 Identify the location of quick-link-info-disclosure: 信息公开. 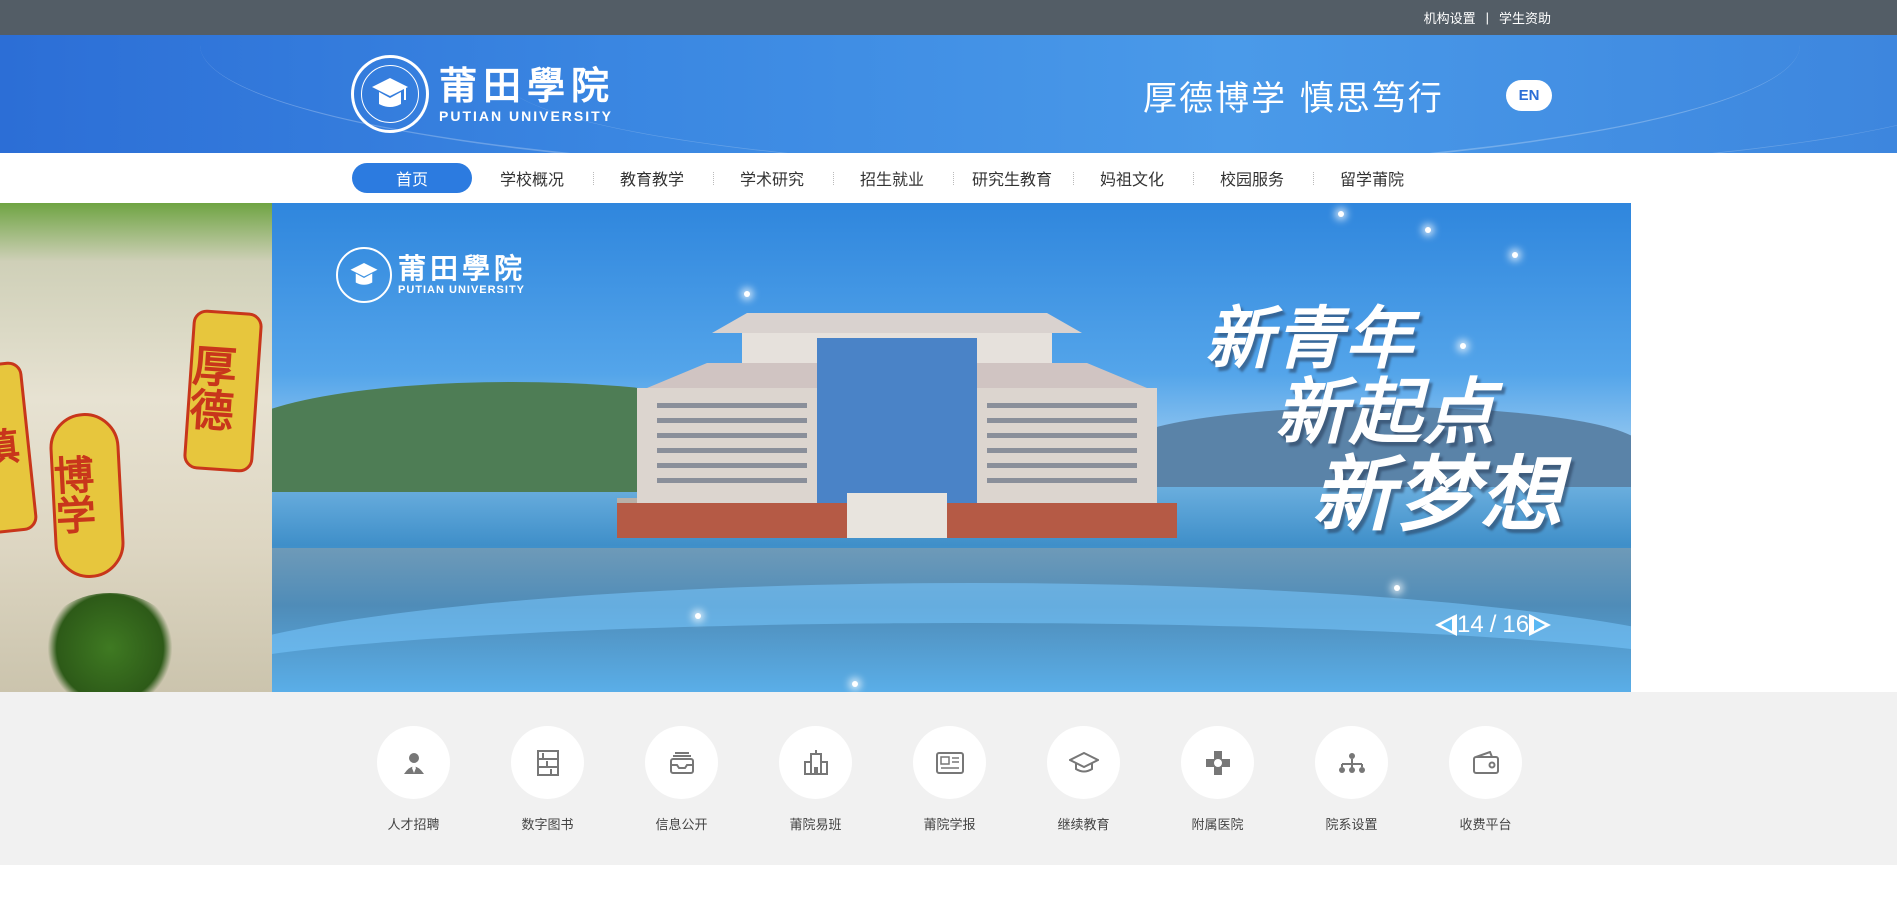
(681, 779).